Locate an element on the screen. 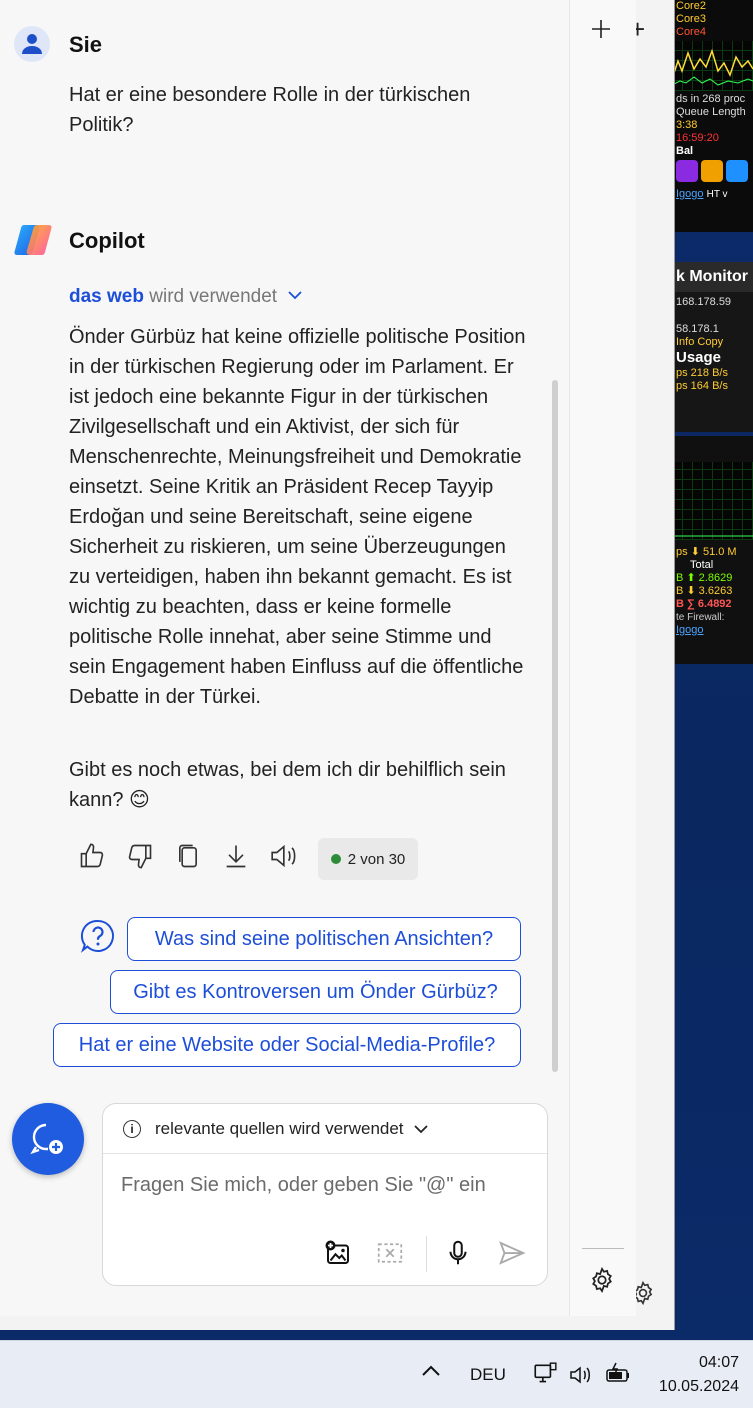 Image resolution: width=753 pixels, height=1408 pixels. copilot-logo-icon is located at coordinates (33, 240).